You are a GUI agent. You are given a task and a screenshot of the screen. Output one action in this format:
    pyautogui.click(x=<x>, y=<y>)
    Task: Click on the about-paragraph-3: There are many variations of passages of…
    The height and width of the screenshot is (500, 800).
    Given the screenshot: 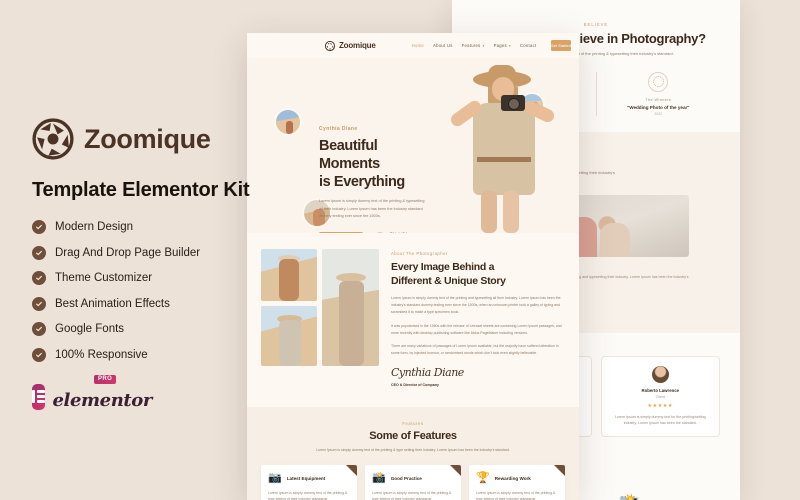 What is the action you would take?
    pyautogui.click(x=475, y=350)
    